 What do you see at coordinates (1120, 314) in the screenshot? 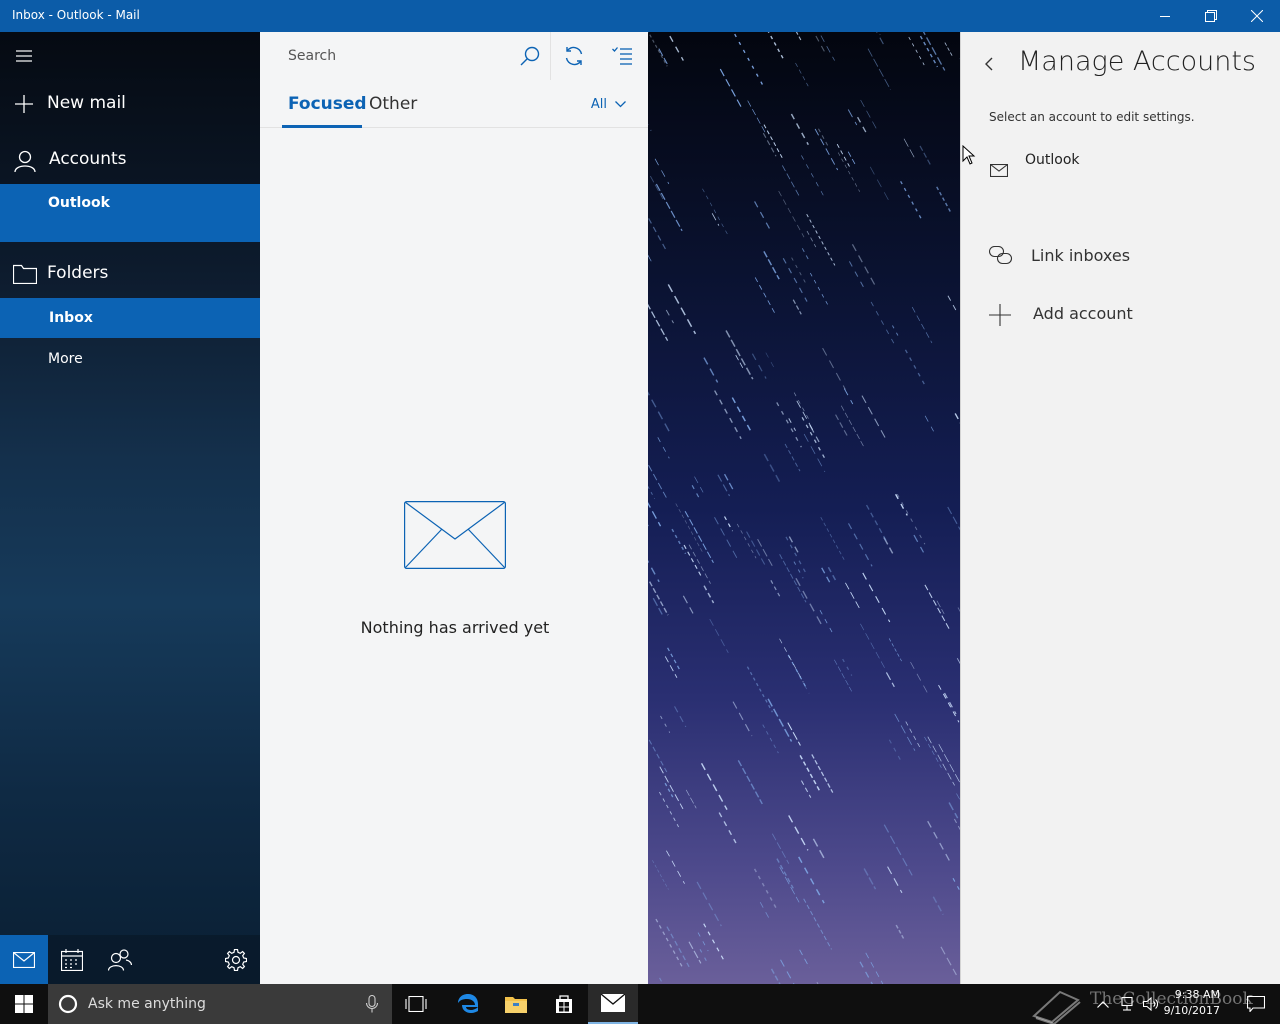
I see `add-account-button: Add account` at bounding box center [1120, 314].